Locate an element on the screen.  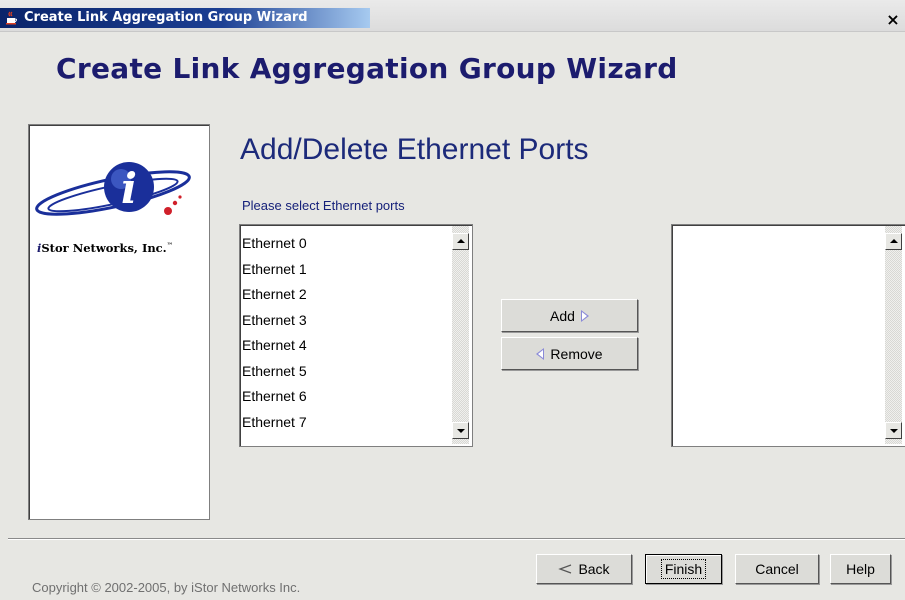
list-item: Ethernet 6 is located at coordinates (274, 397).